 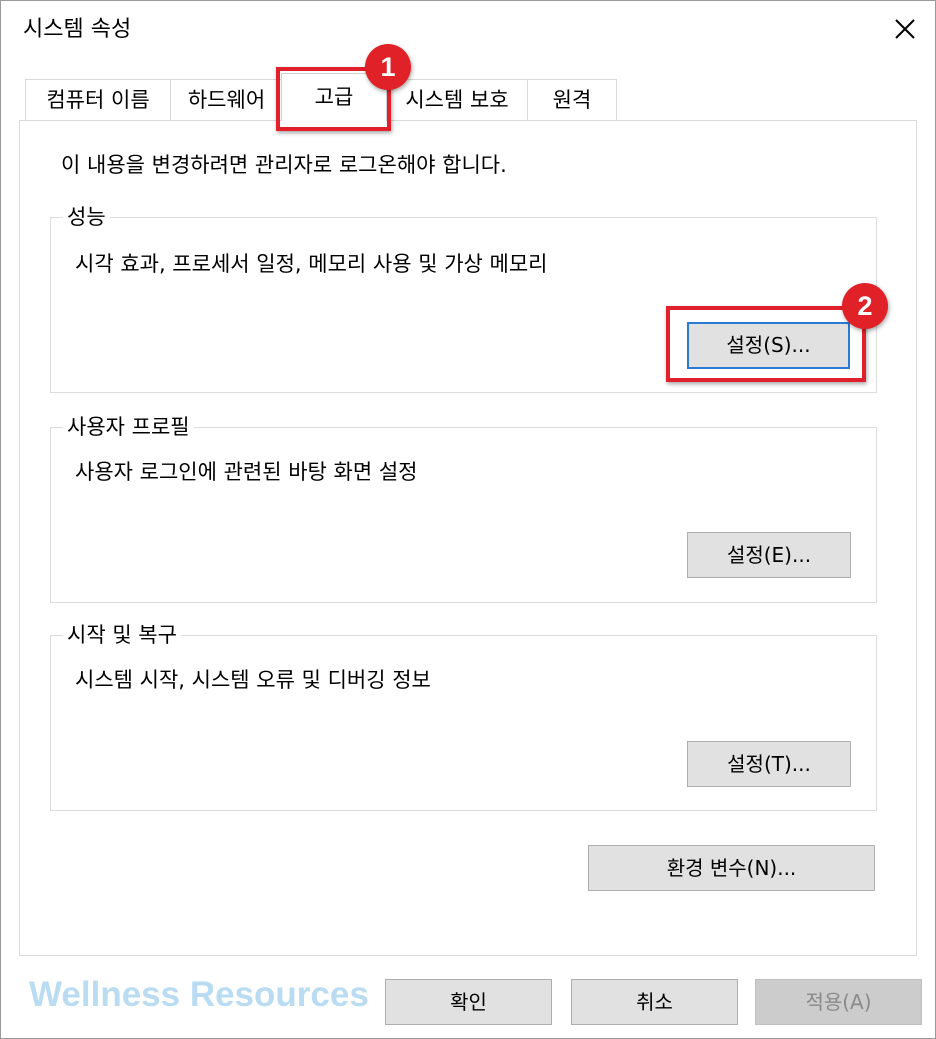 I want to click on step2-badge: 2, so click(x=865, y=306).